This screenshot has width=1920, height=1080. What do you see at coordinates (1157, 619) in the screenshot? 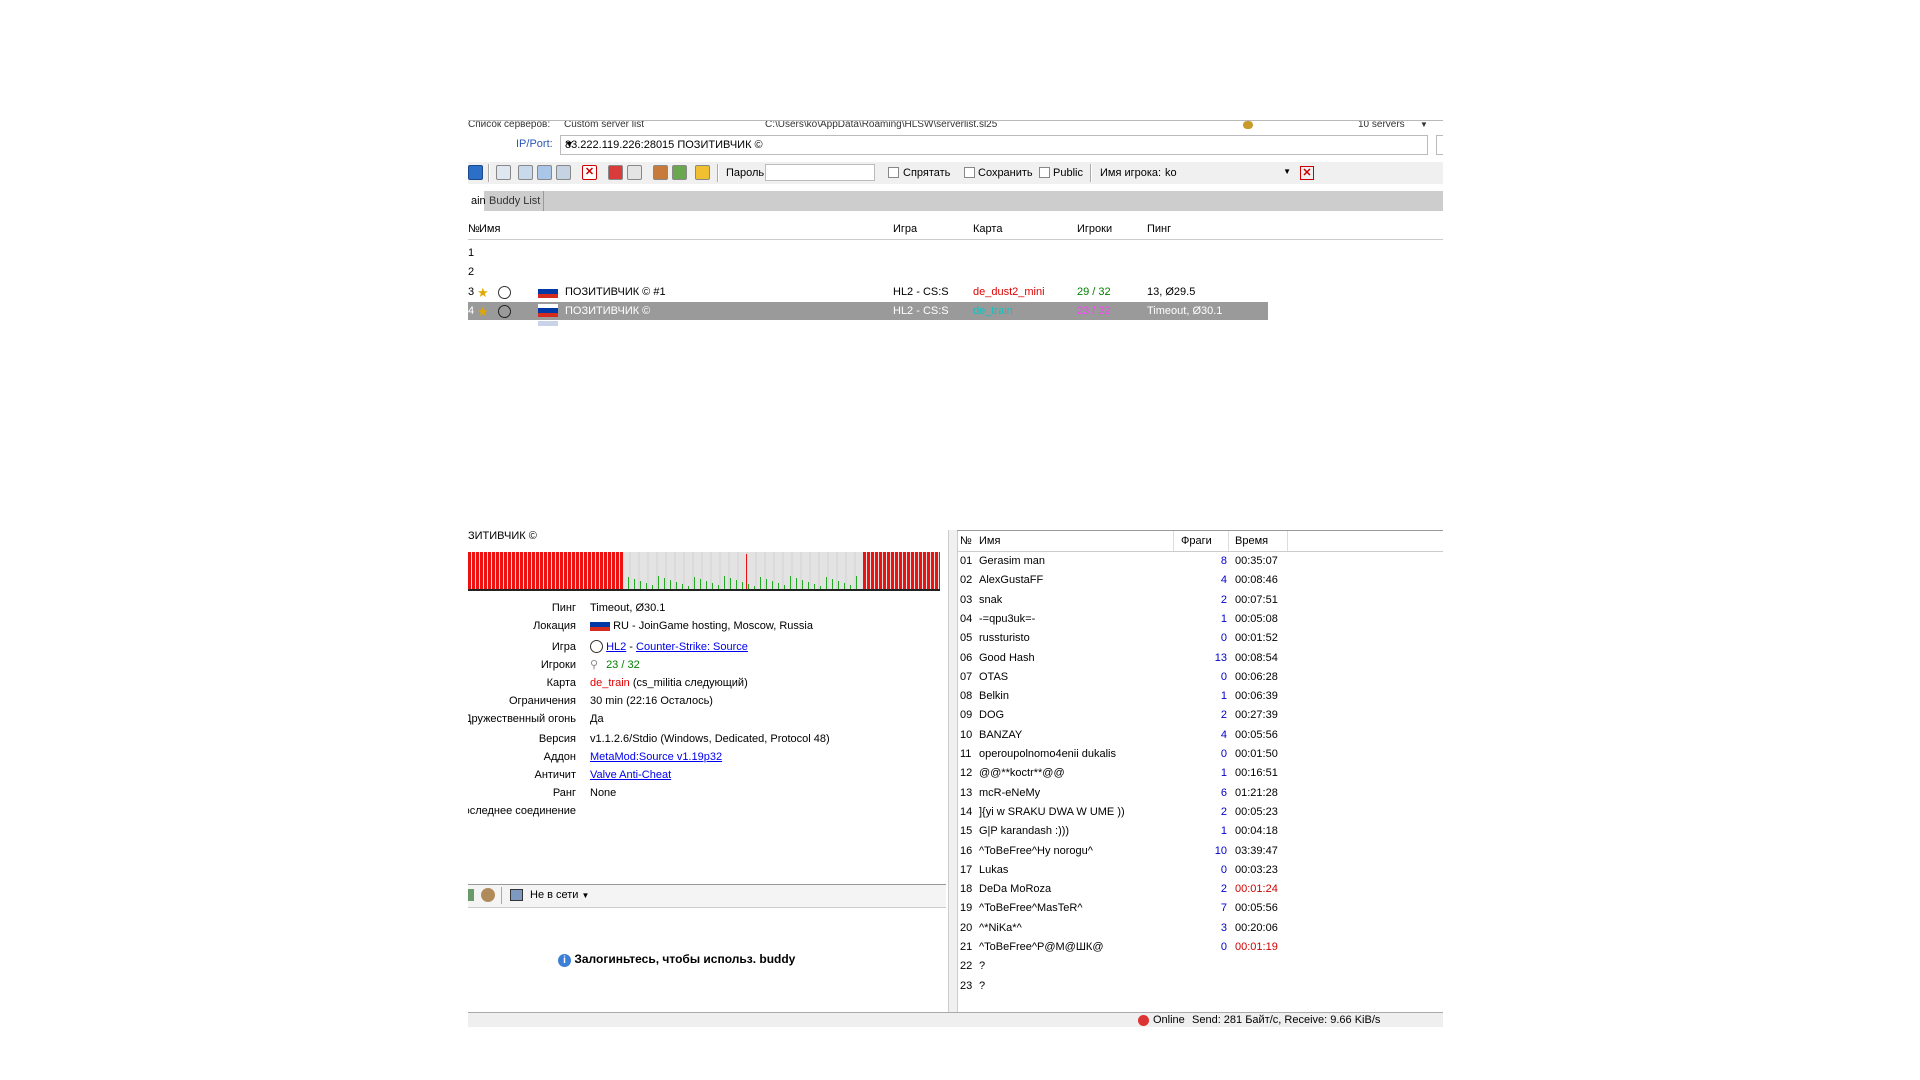
I see `player-row: 04 -=qpu3uk=- 1 00:05:08` at bounding box center [1157, 619].